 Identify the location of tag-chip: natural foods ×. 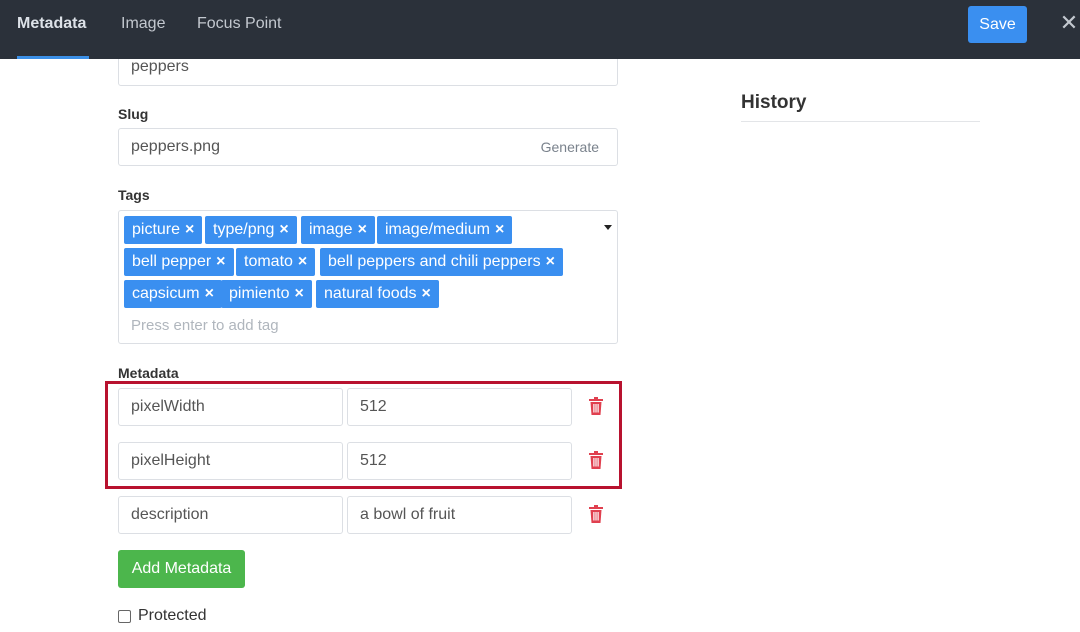
(377, 294).